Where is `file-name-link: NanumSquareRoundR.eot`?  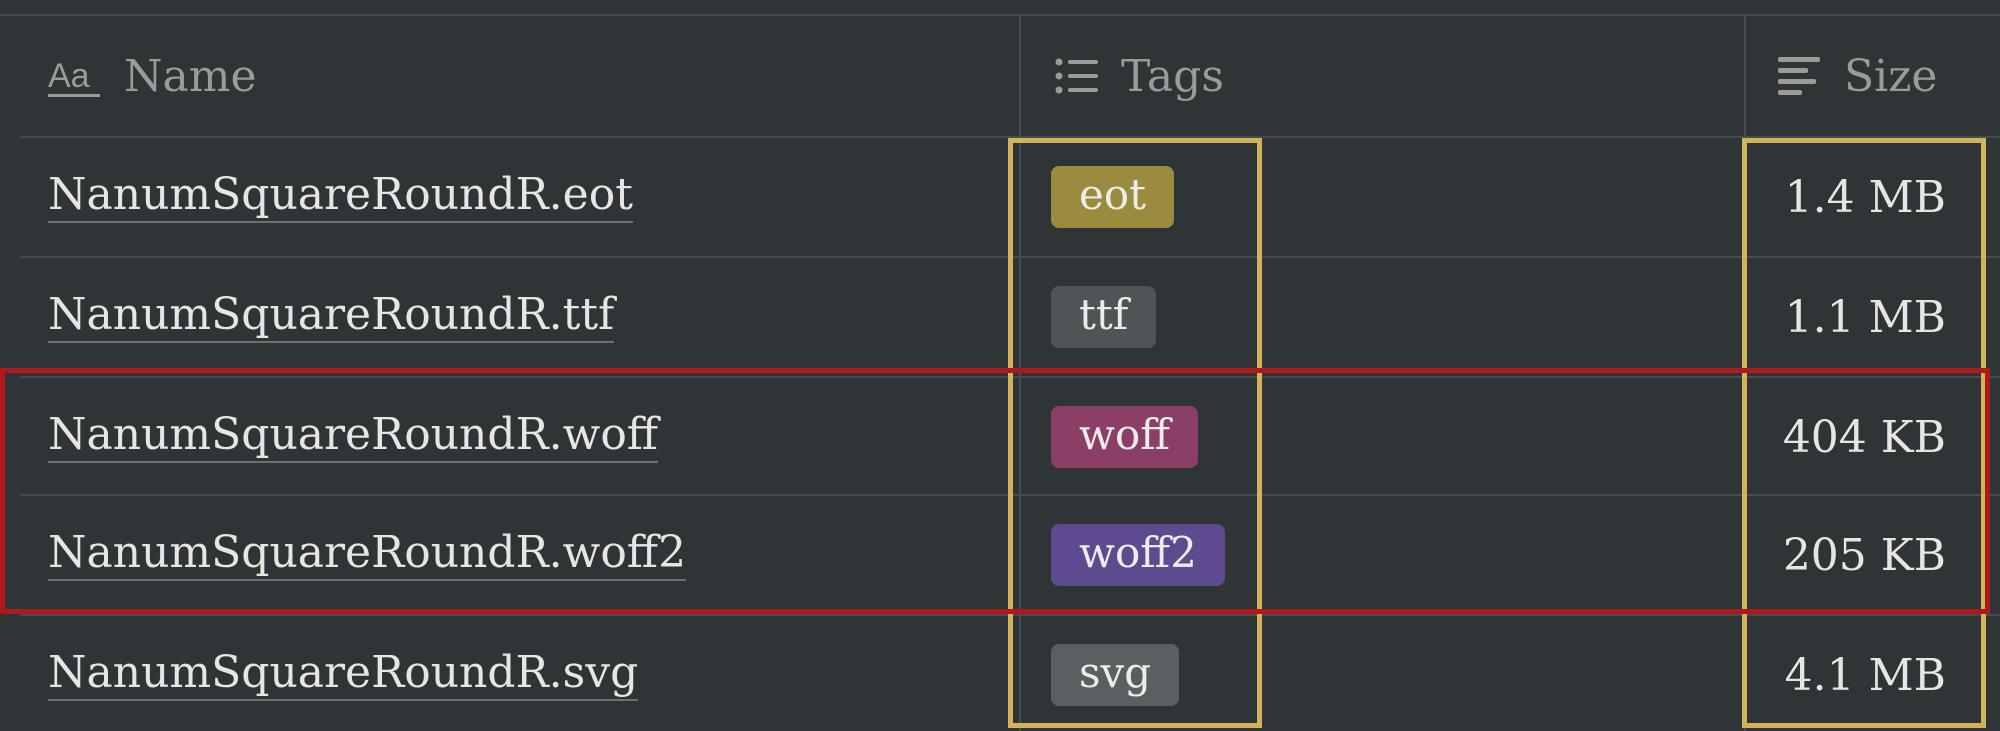
file-name-link: NanumSquareRoundR.eot is located at coordinates (340, 197).